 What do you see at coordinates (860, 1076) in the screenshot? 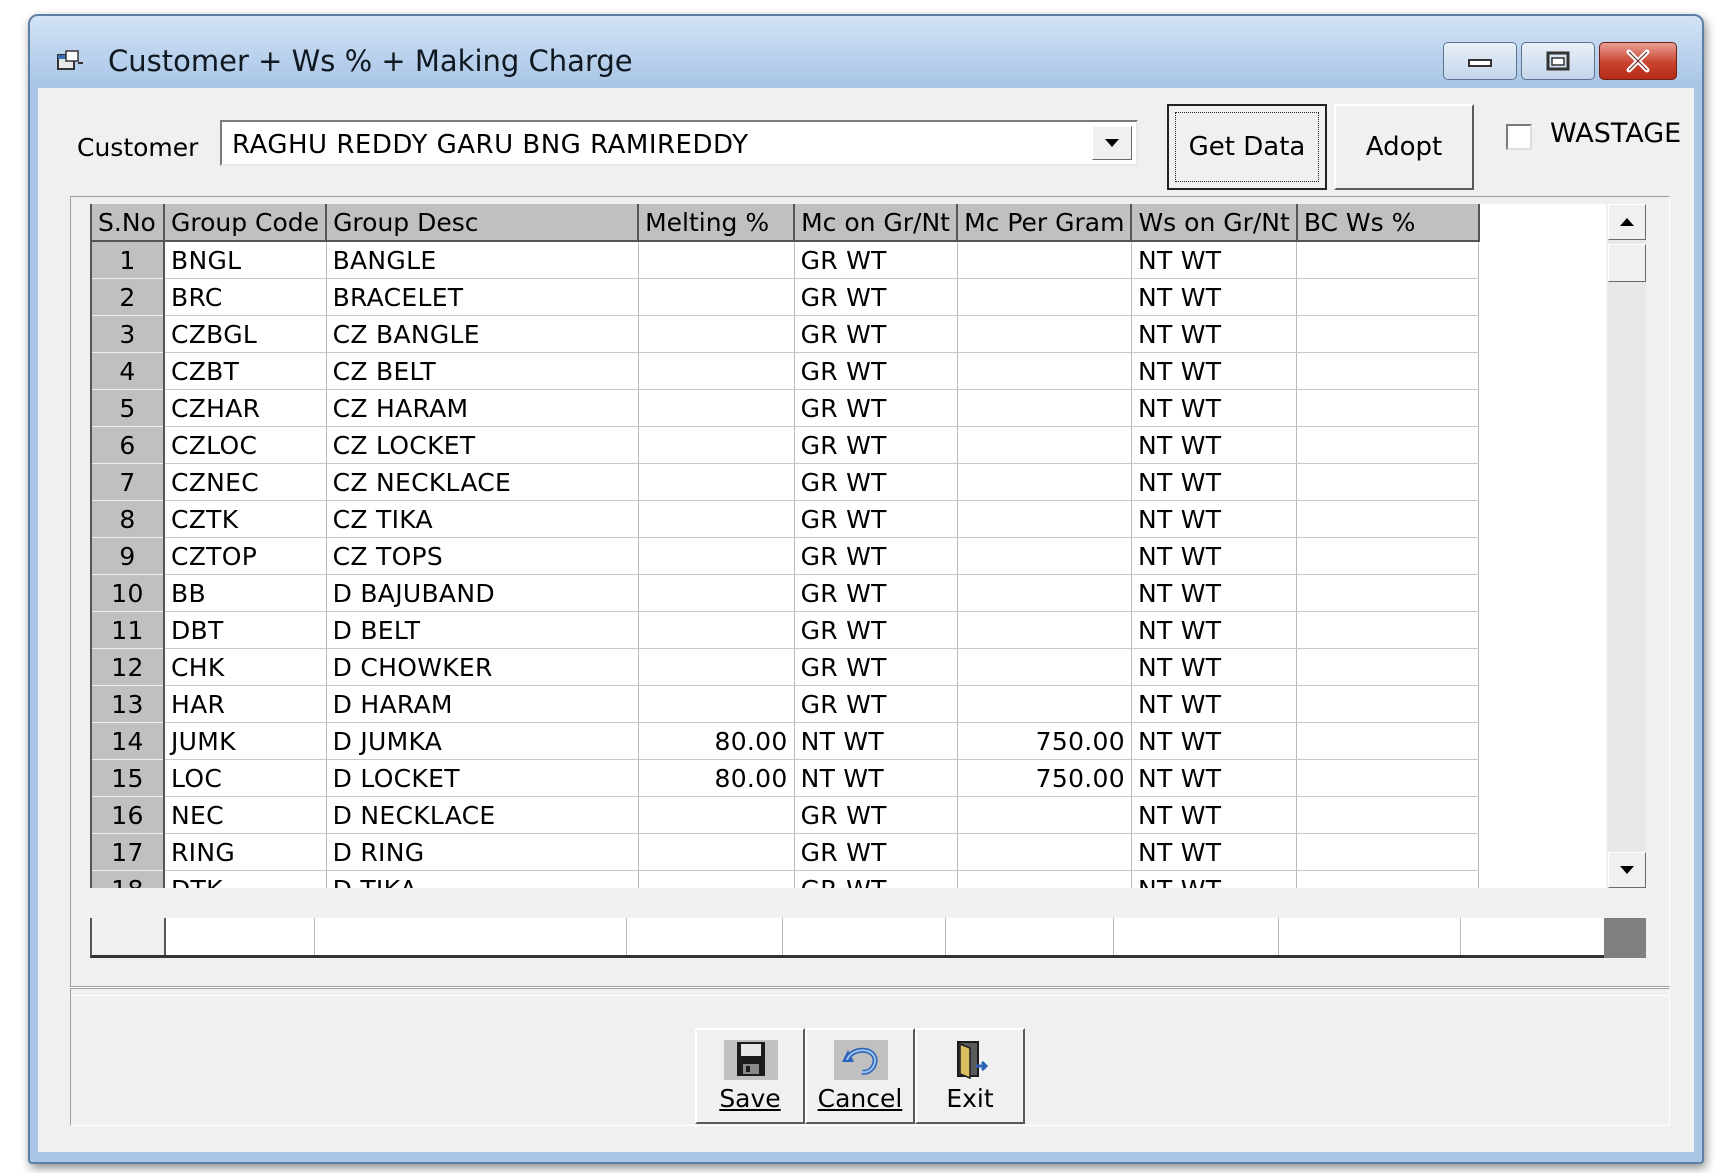
I see `cancel-button: Cancel` at bounding box center [860, 1076].